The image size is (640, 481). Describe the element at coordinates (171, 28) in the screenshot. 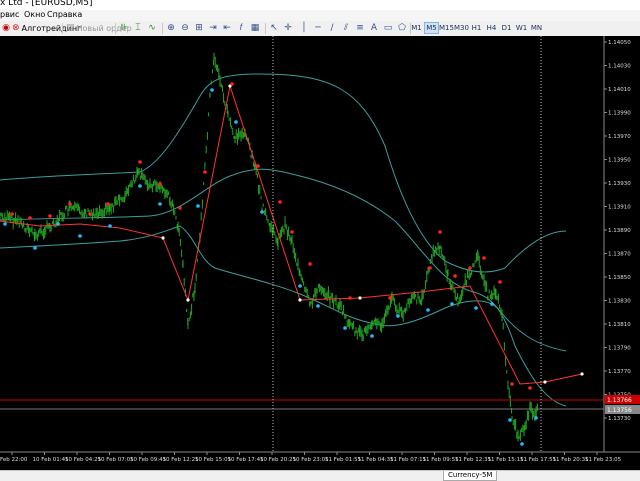

I see `zoom-in-icon: ⊕` at that location.